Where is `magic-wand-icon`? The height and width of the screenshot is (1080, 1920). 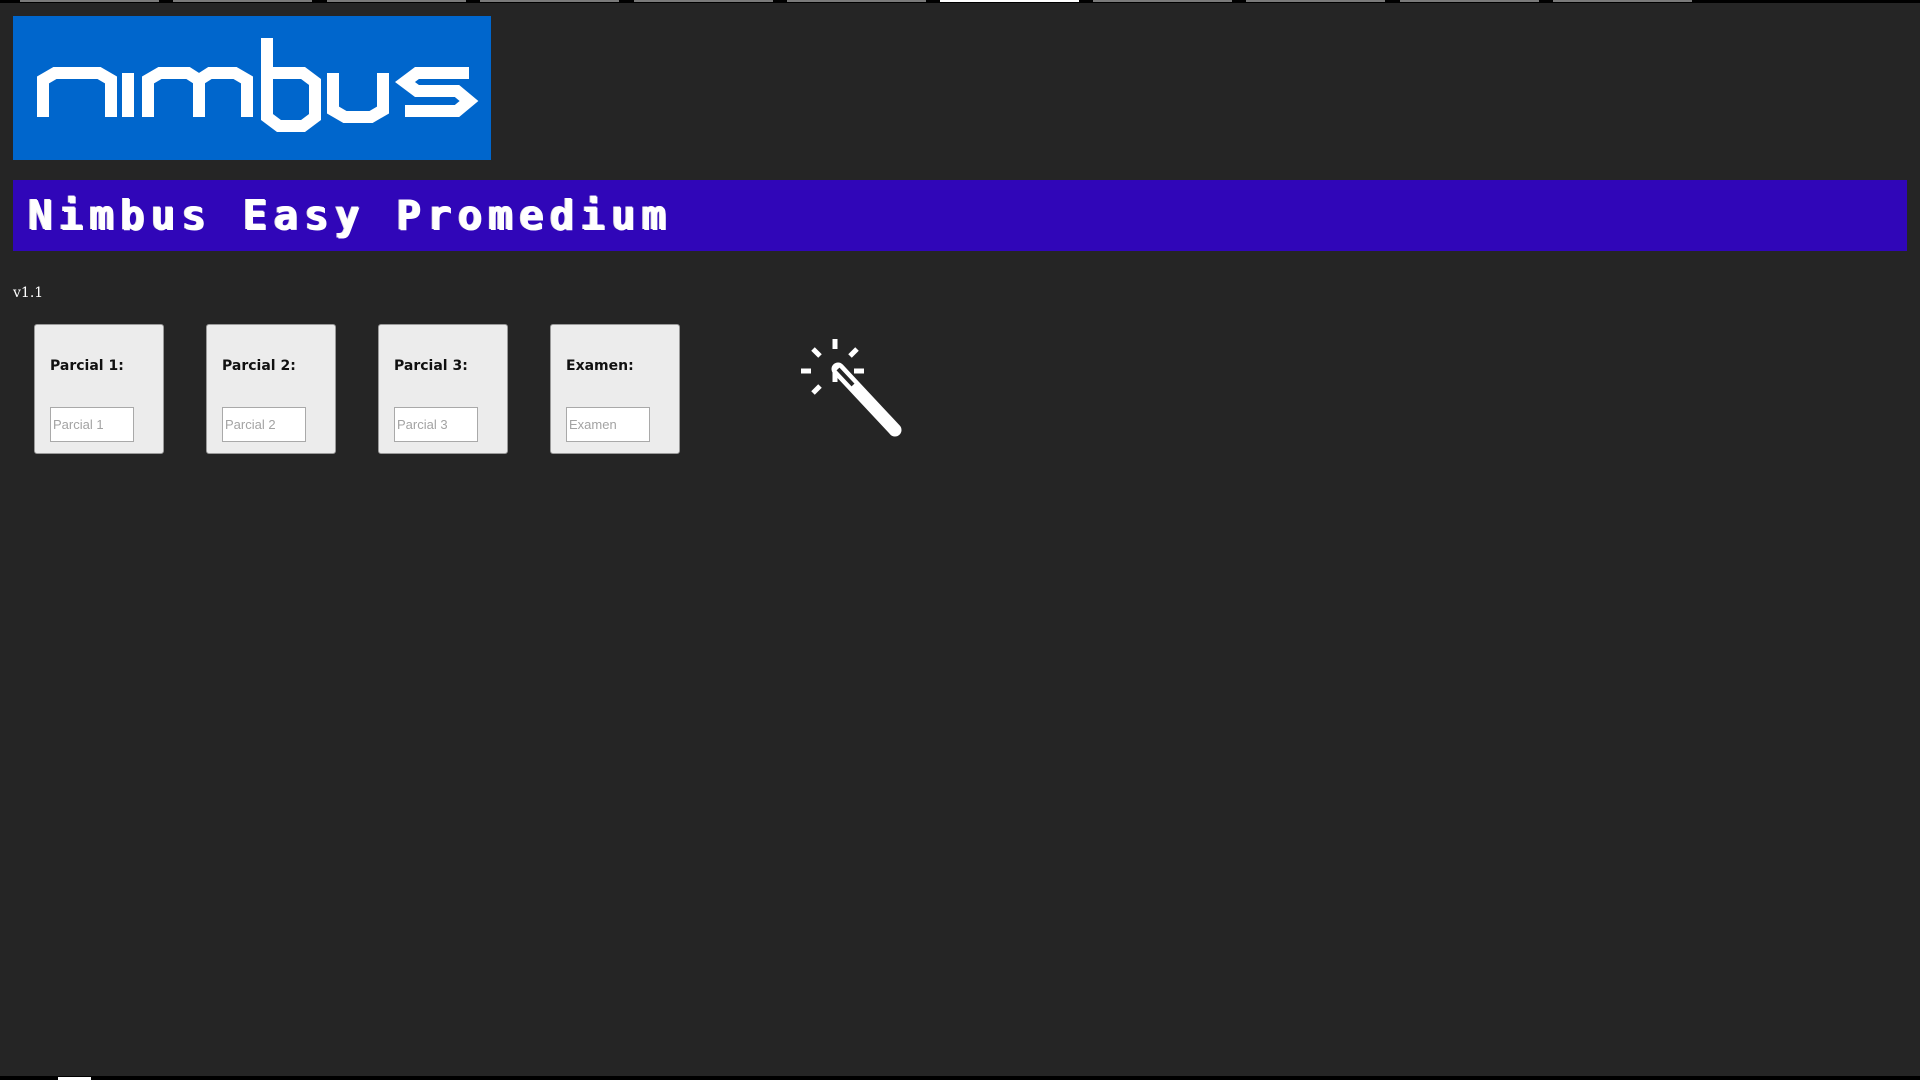
magic-wand-icon is located at coordinates (851, 390).